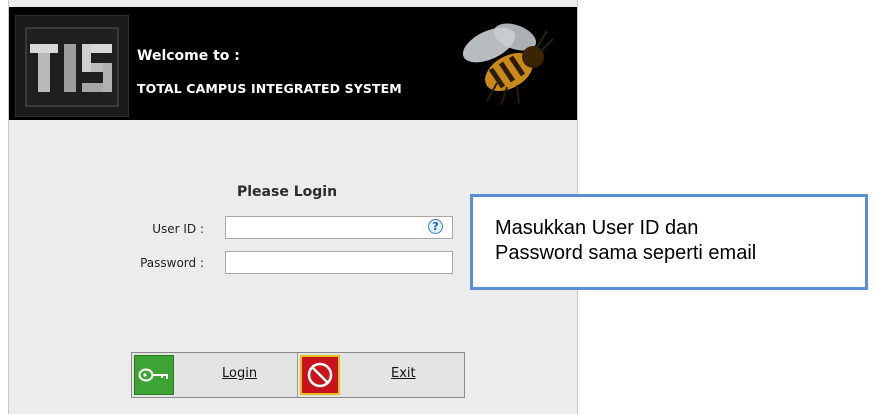 This screenshot has width=878, height=414. Describe the element at coordinates (188, 56) in the screenshot. I see `welcome-text: Welcome to :` at that location.